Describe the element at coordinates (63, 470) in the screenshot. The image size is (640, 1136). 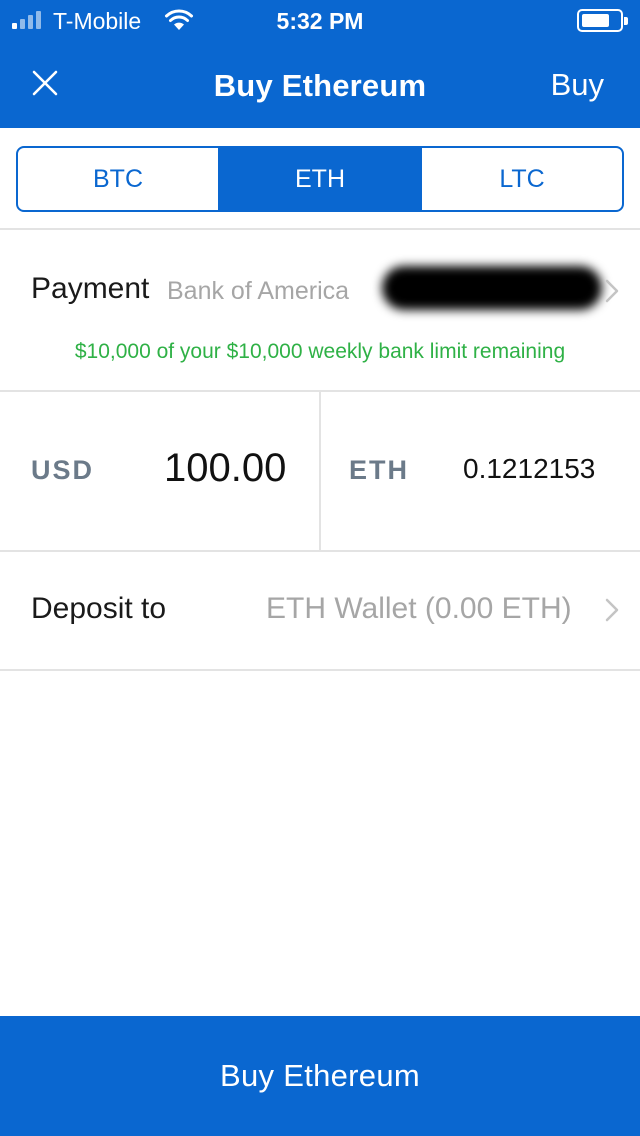
I see `fiat-currency-code: USD` at that location.